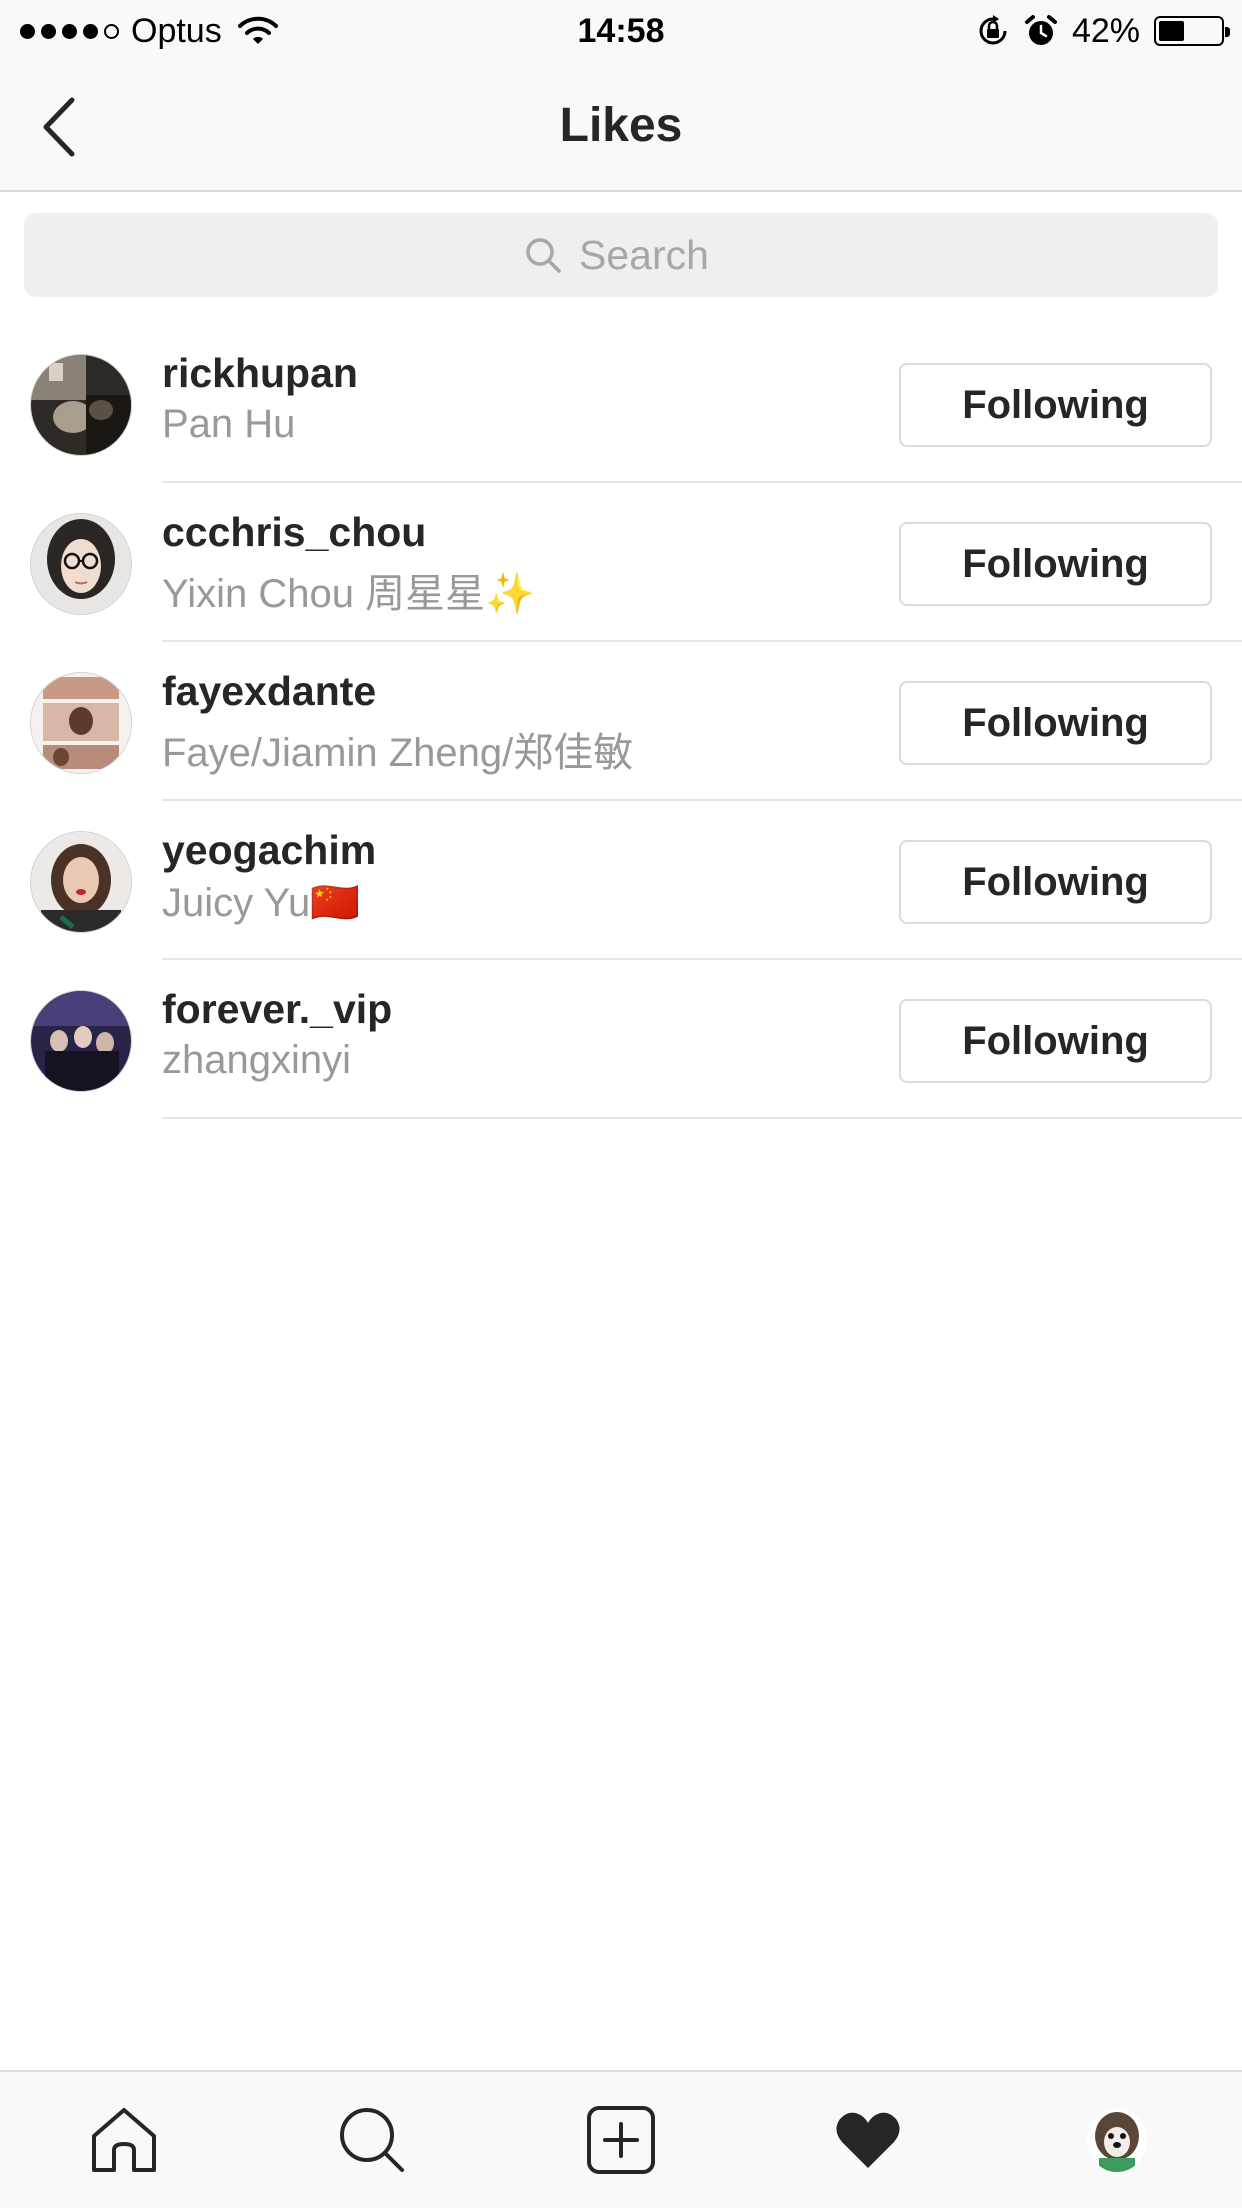 This screenshot has height=2208, width=1242. I want to click on list-item: forever._vip zhangxinyi Following, so click(621, 1039).